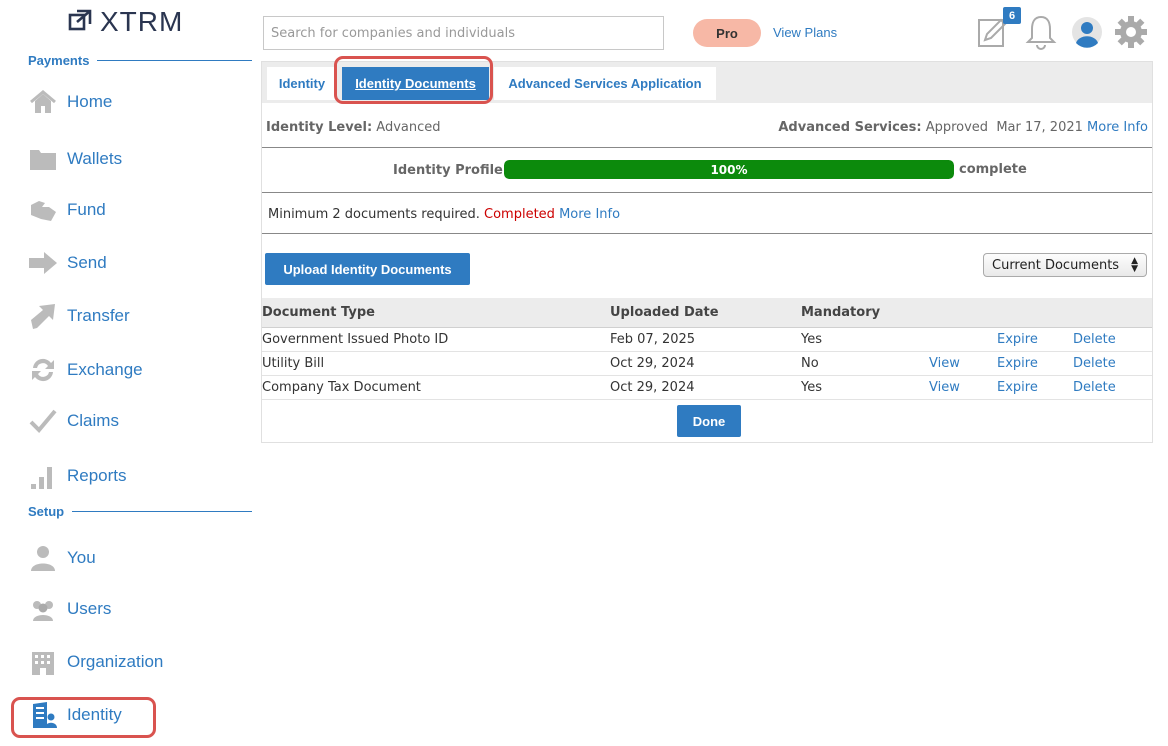 The height and width of the screenshot is (746, 1168). I want to click on building-icon, so click(43, 662).